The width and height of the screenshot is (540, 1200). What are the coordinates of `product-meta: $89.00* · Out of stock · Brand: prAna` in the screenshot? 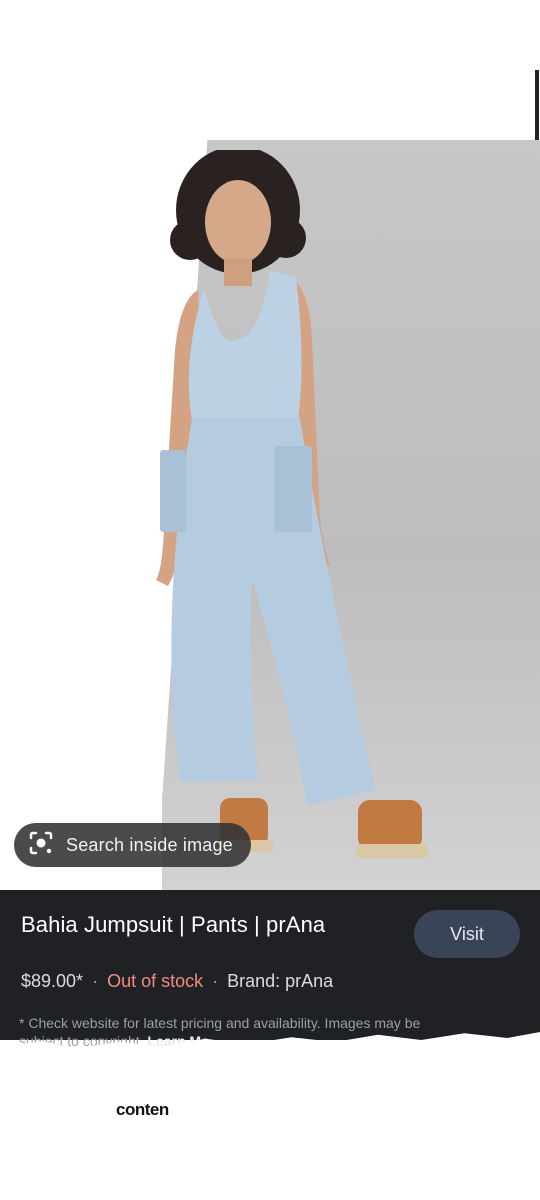 It's located at (177, 981).